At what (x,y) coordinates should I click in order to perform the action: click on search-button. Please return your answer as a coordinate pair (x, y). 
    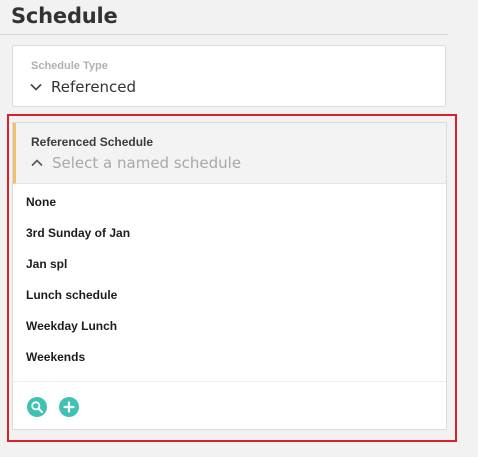
    Looking at the image, I should click on (37, 407).